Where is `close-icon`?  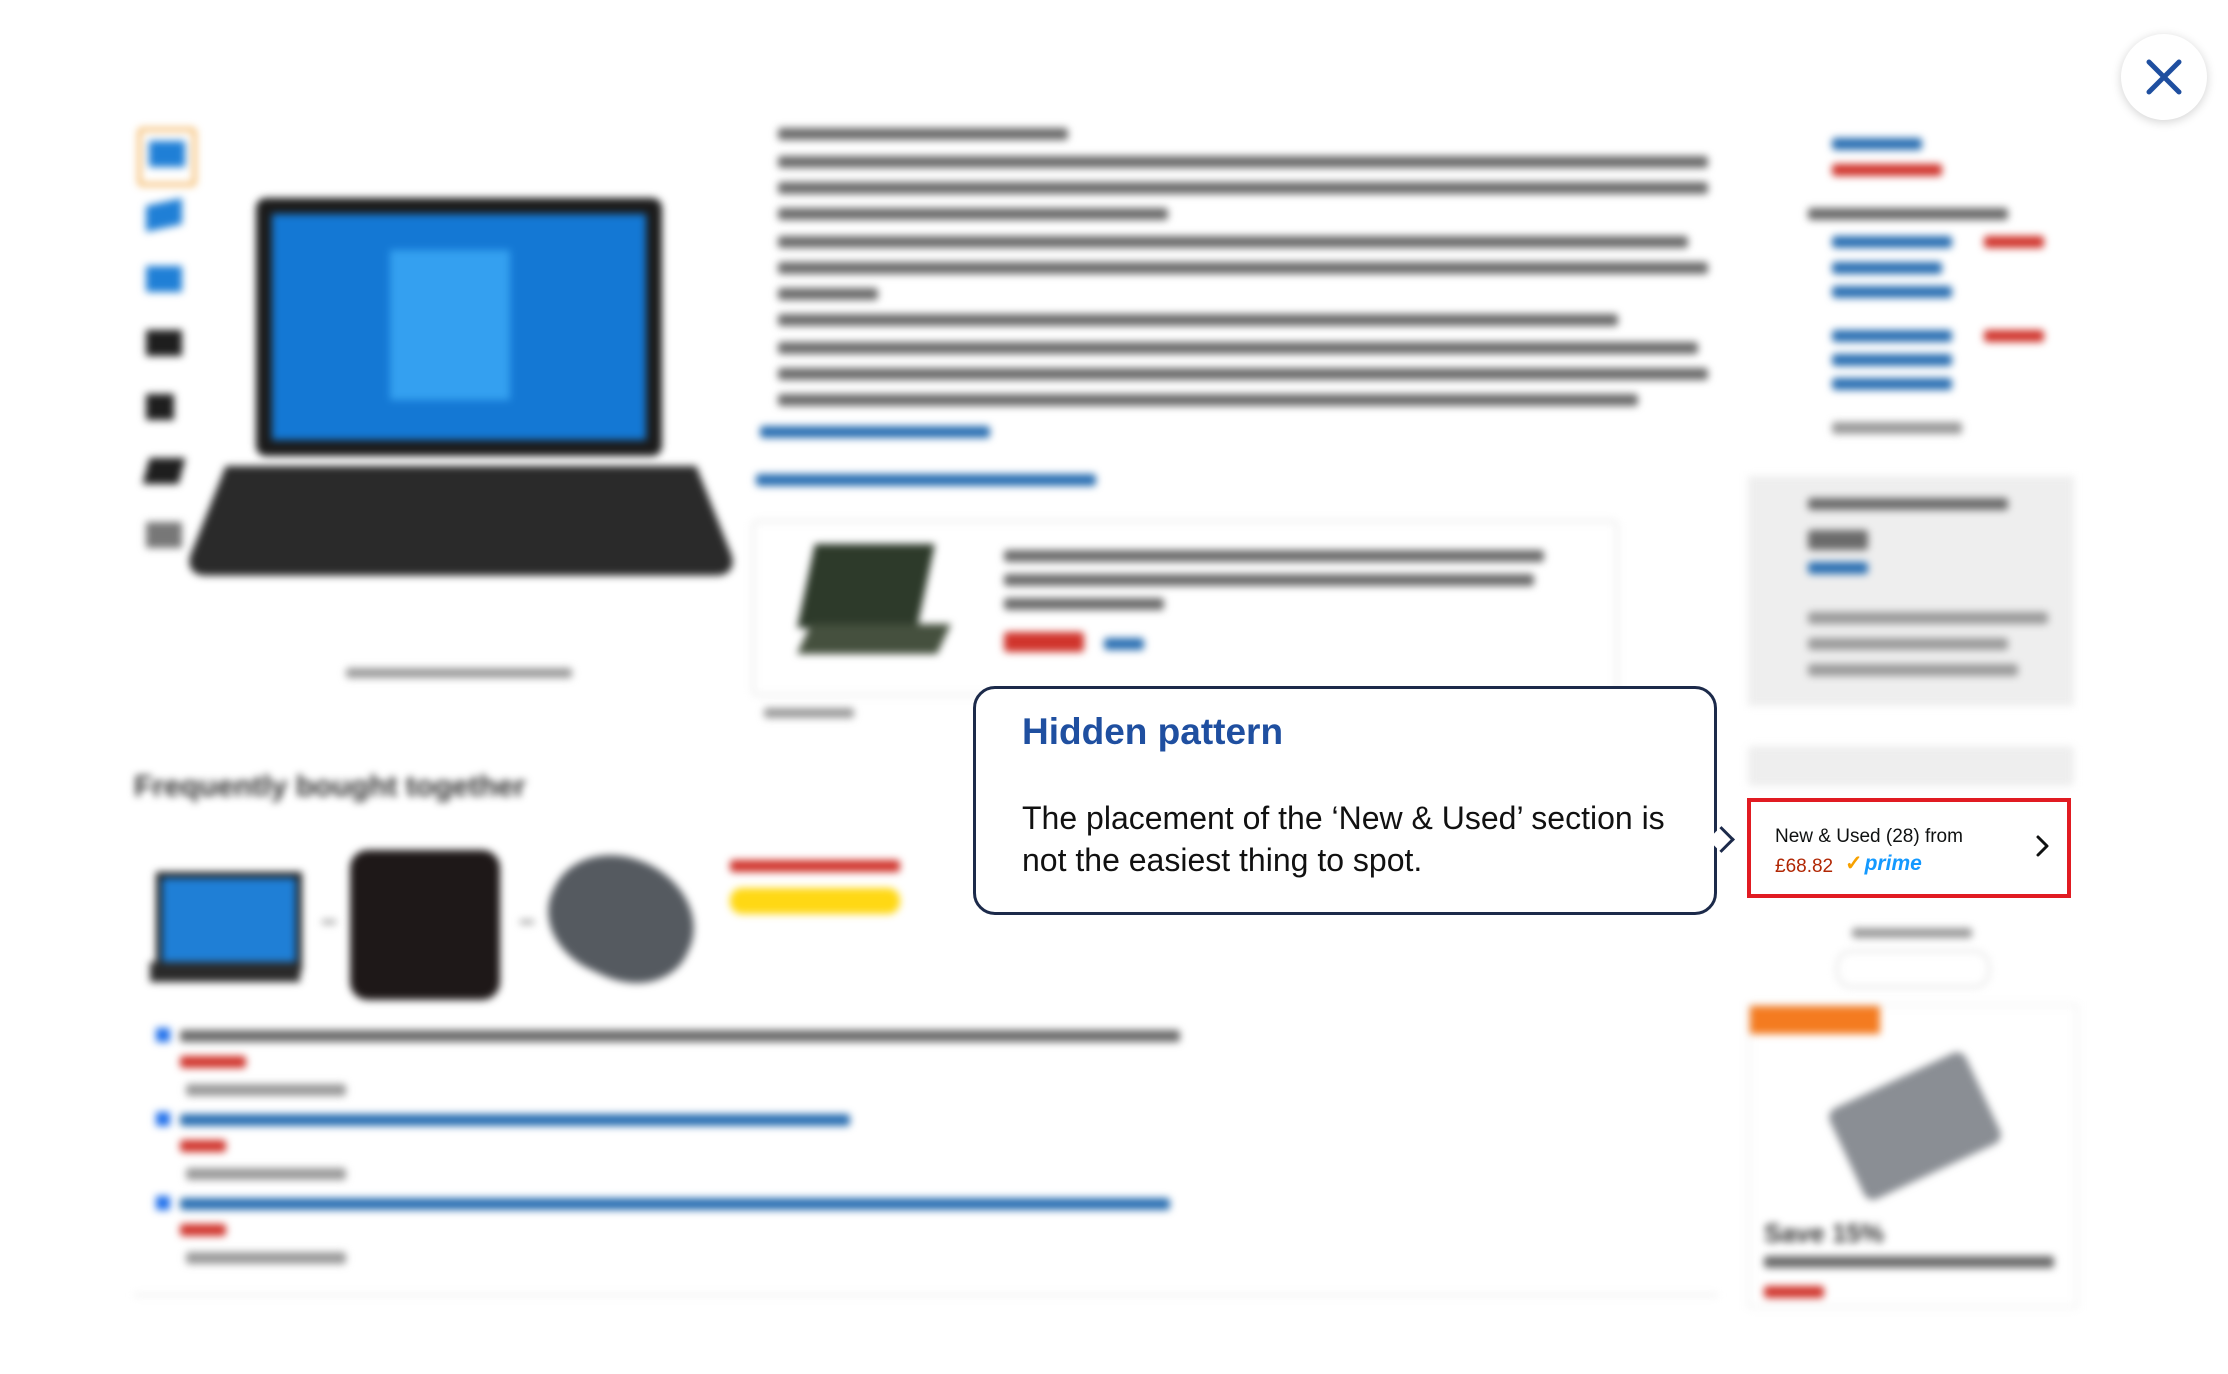 close-icon is located at coordinates (2164, 77).